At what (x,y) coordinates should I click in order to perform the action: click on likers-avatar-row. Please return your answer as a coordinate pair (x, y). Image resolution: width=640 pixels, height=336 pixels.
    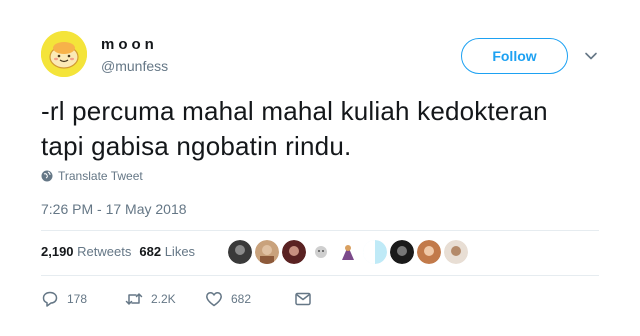
    Looking at the image, I should click on (348, 252).